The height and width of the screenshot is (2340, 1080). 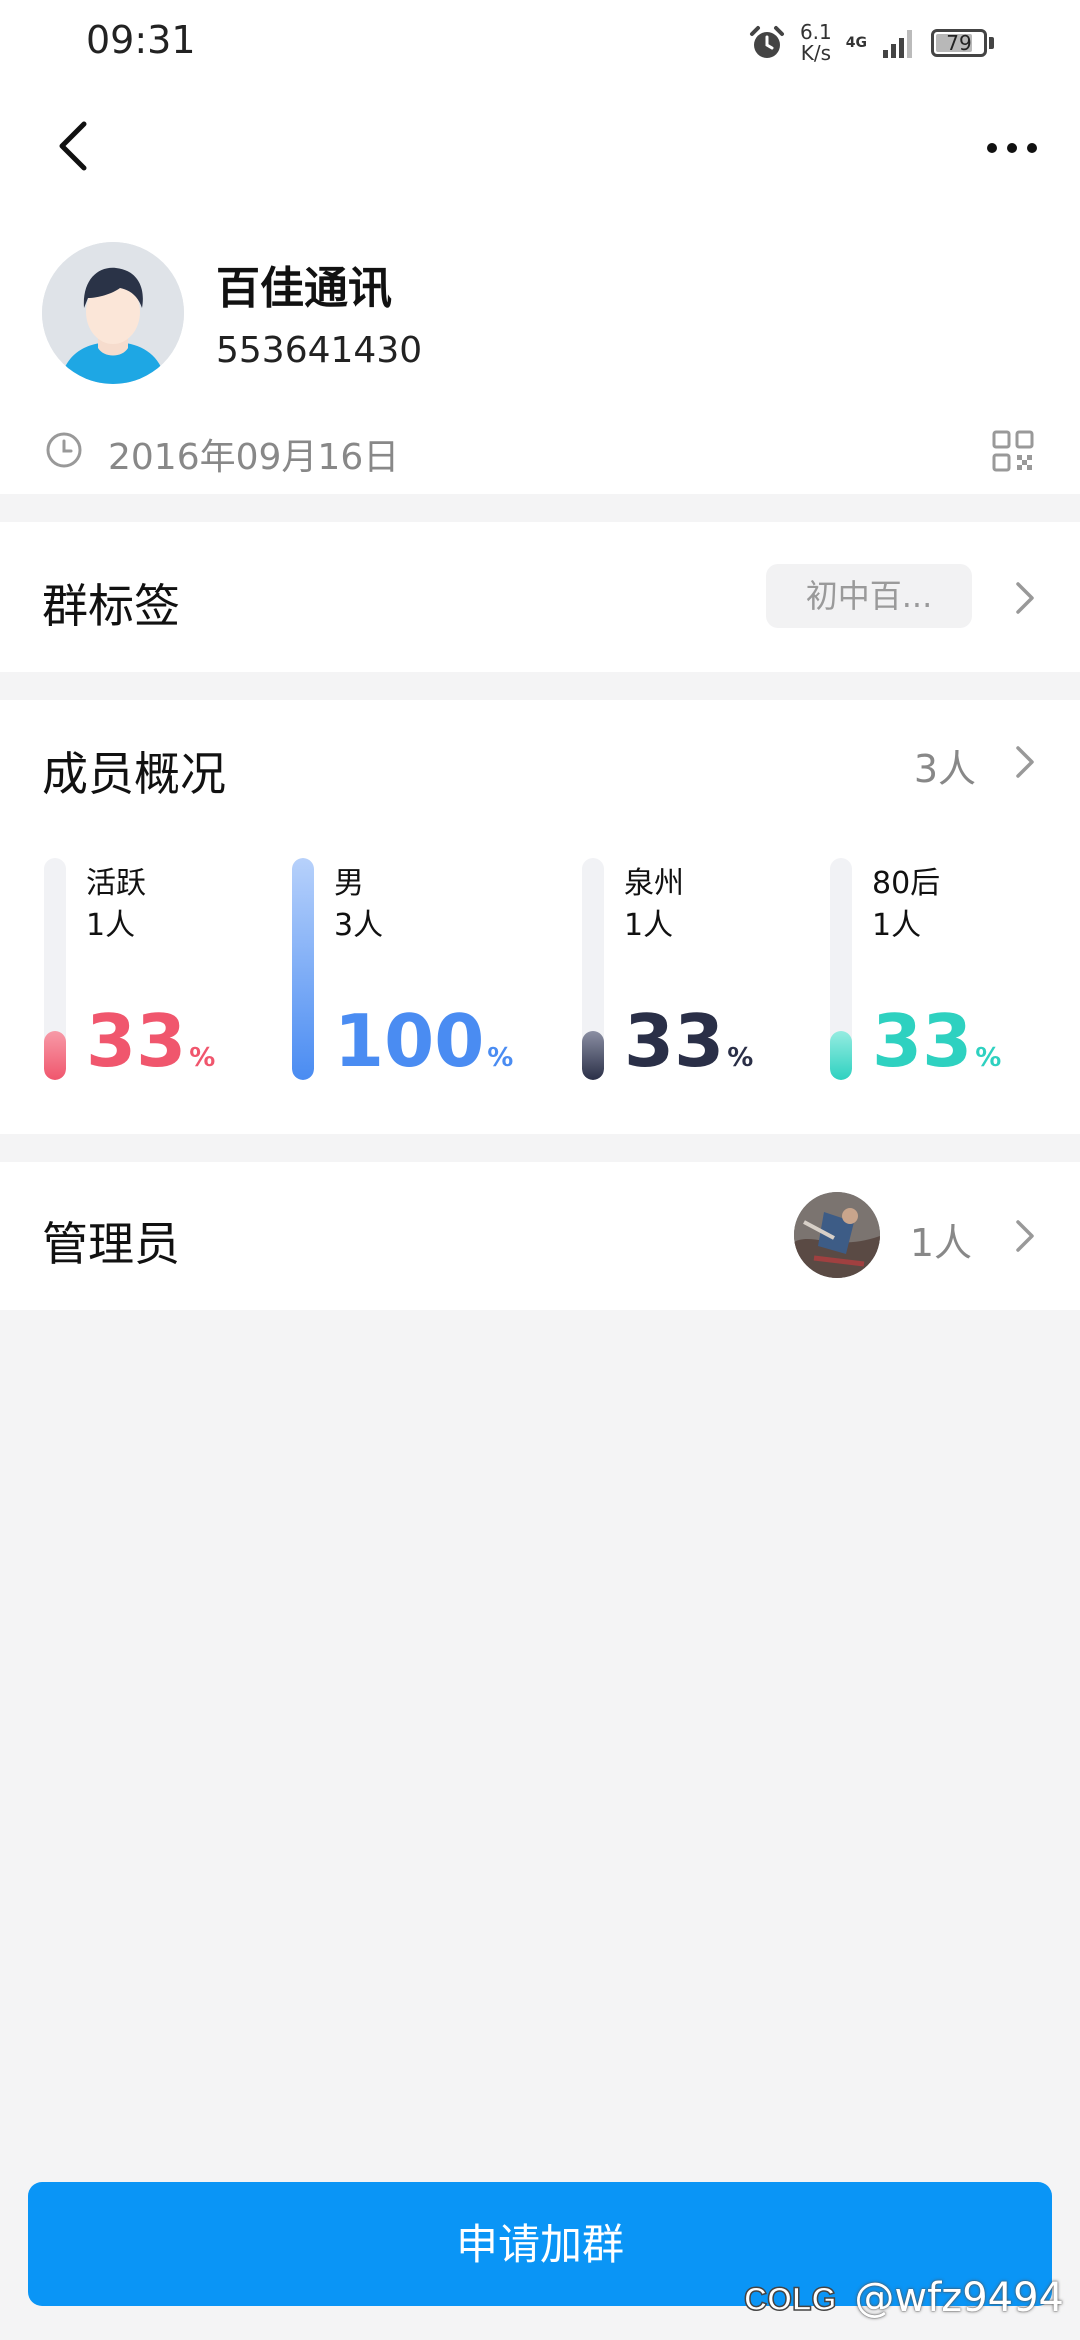 I want to click on stat-label: 泉州, so click(x=654, y=883).